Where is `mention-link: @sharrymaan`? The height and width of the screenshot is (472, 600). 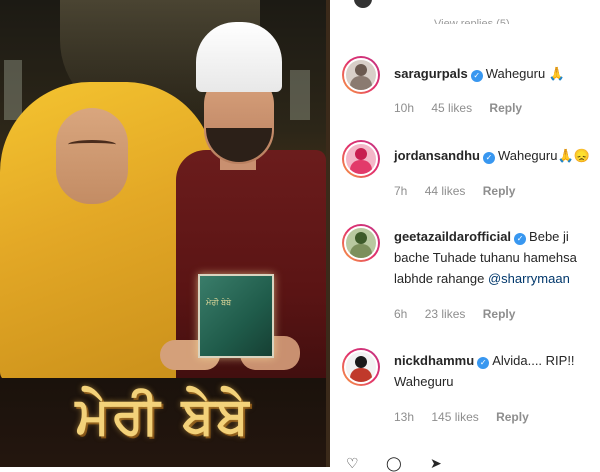 mention-link: @sharrymaan is located at coordinates (529, 278).